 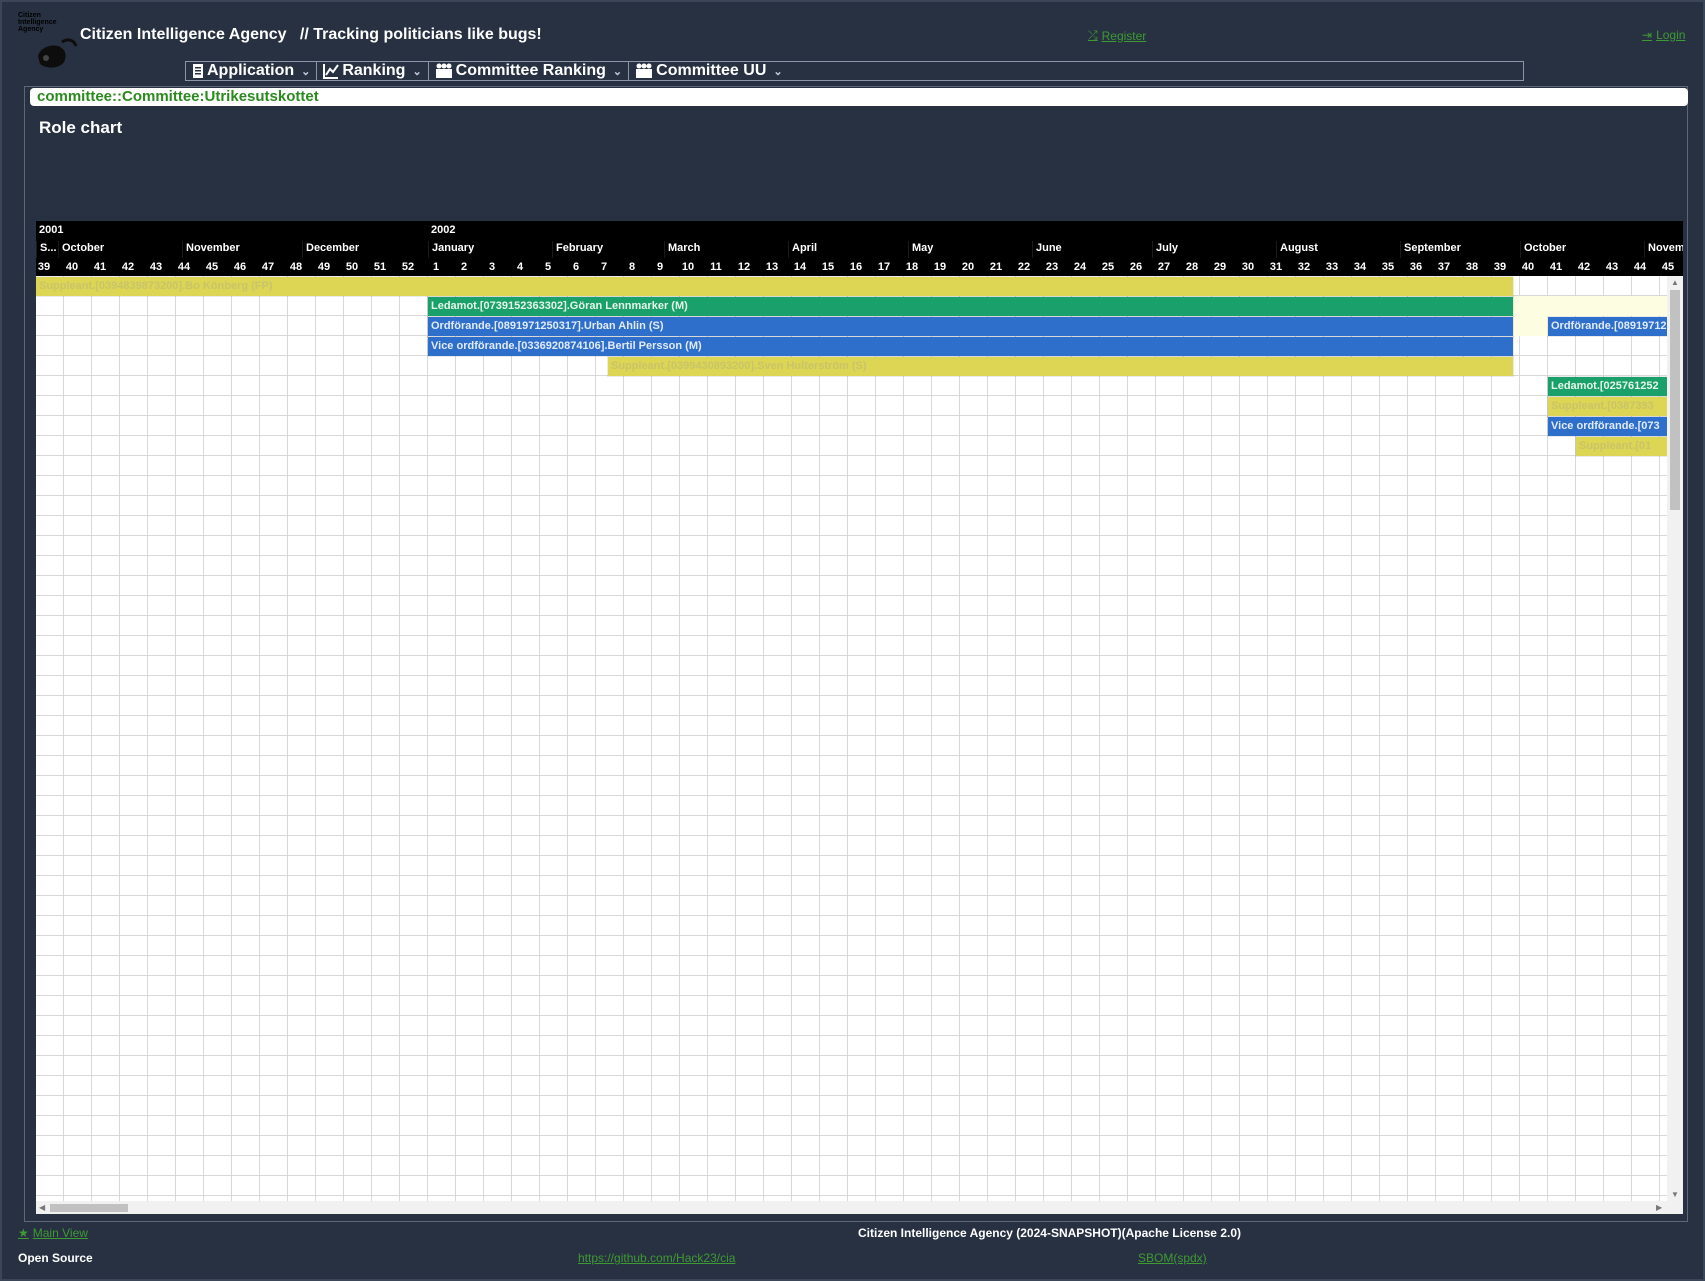 I want to click on week-label: 48, so click(x=296, y=267).